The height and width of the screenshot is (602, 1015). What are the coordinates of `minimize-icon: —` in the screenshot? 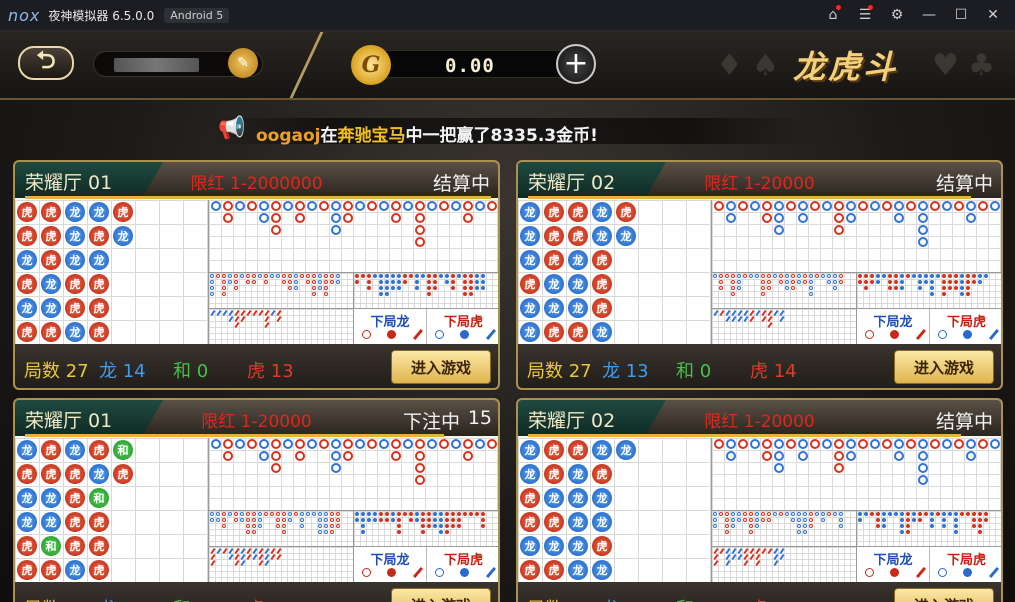 It's located at (929, 15).